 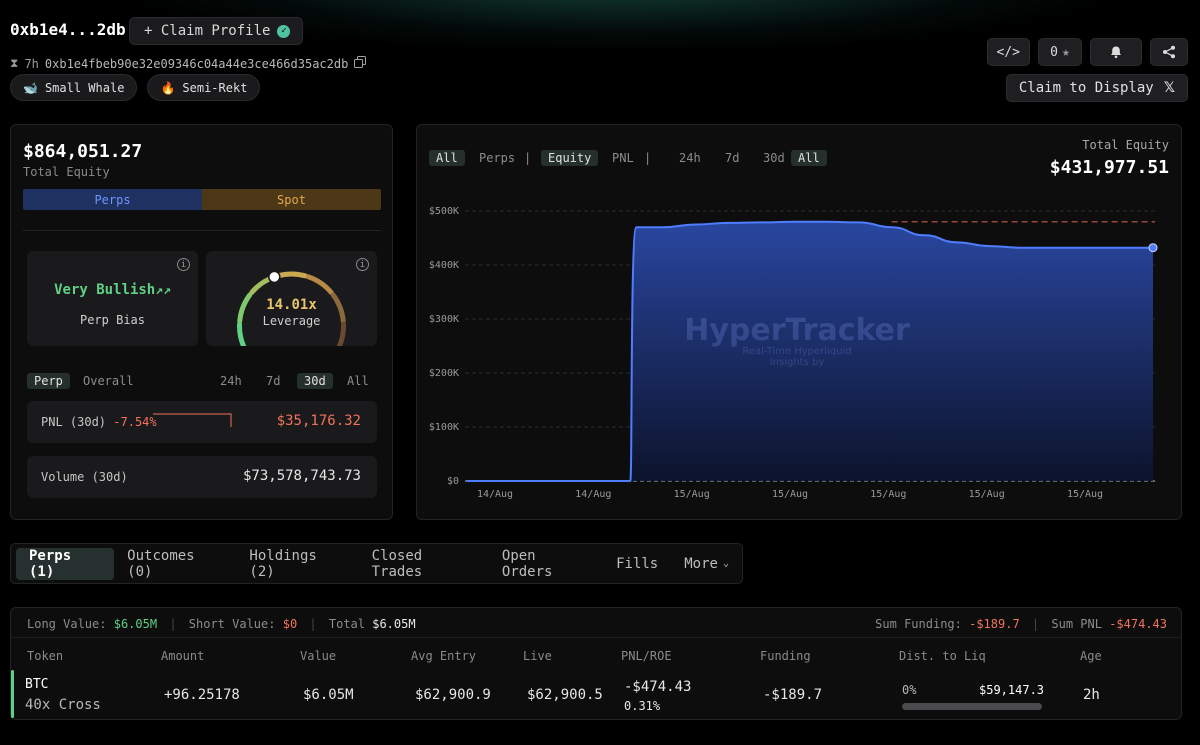 I want to click on timeframe-all: All, so click(x=358, y=381).